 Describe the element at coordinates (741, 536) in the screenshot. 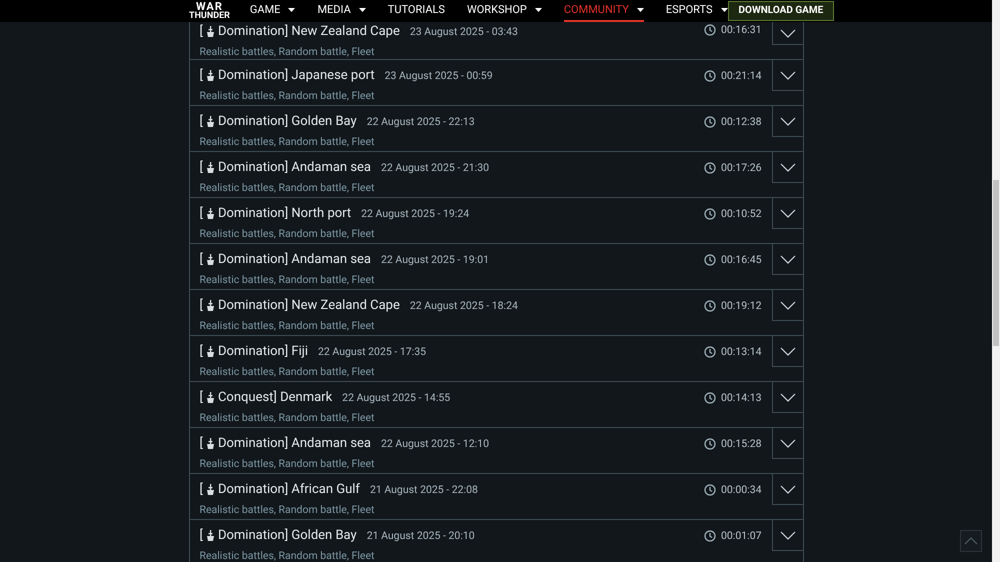

I see `battle-duration: 00:01:07` at that location.